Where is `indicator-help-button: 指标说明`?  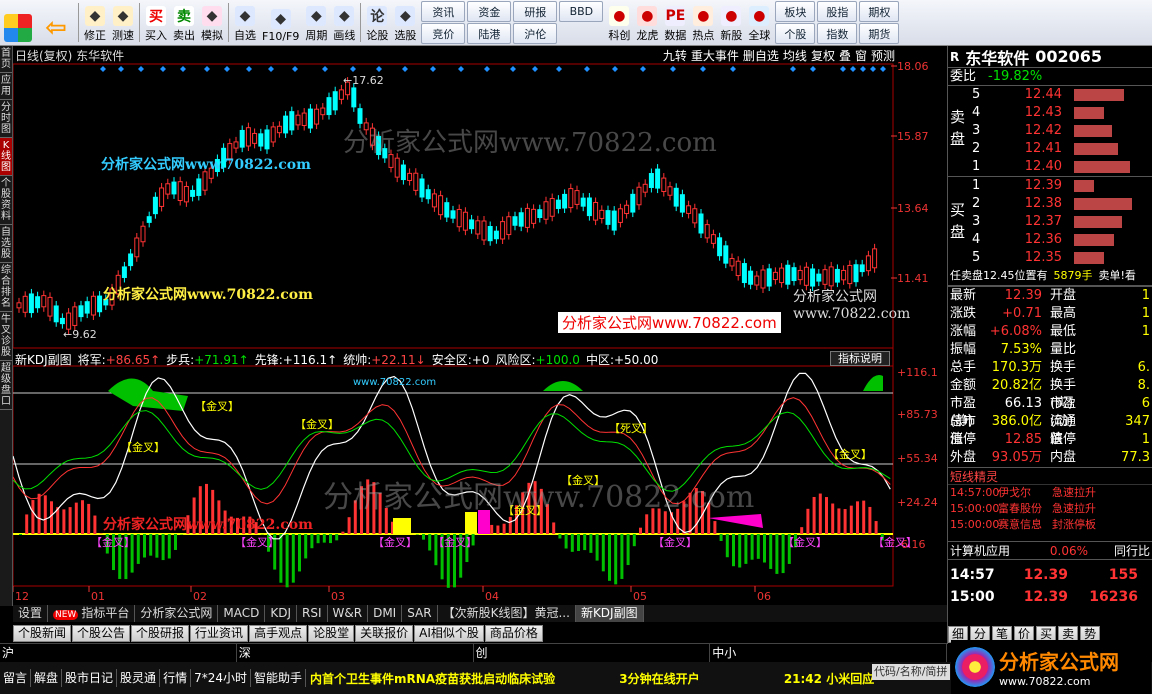 indicator-help-button: 指标说明 is located at coordinates (860, 358).